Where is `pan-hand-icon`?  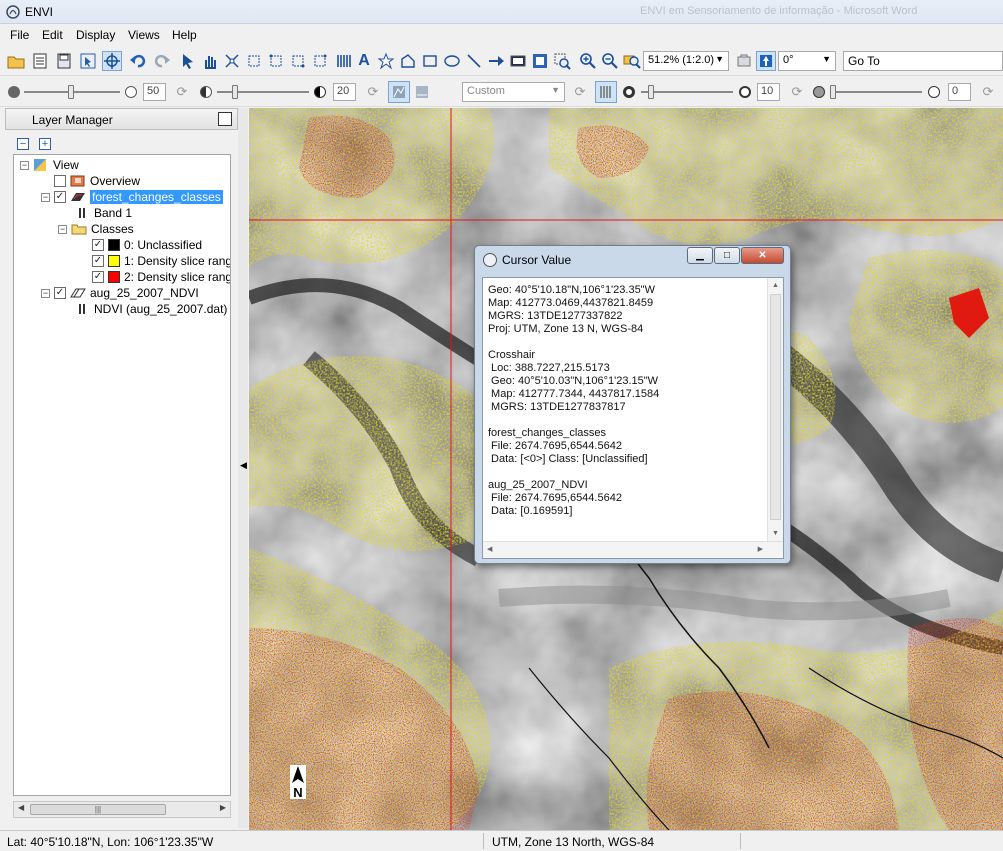
pan-hand-icon is located at coordinates (210, 61).